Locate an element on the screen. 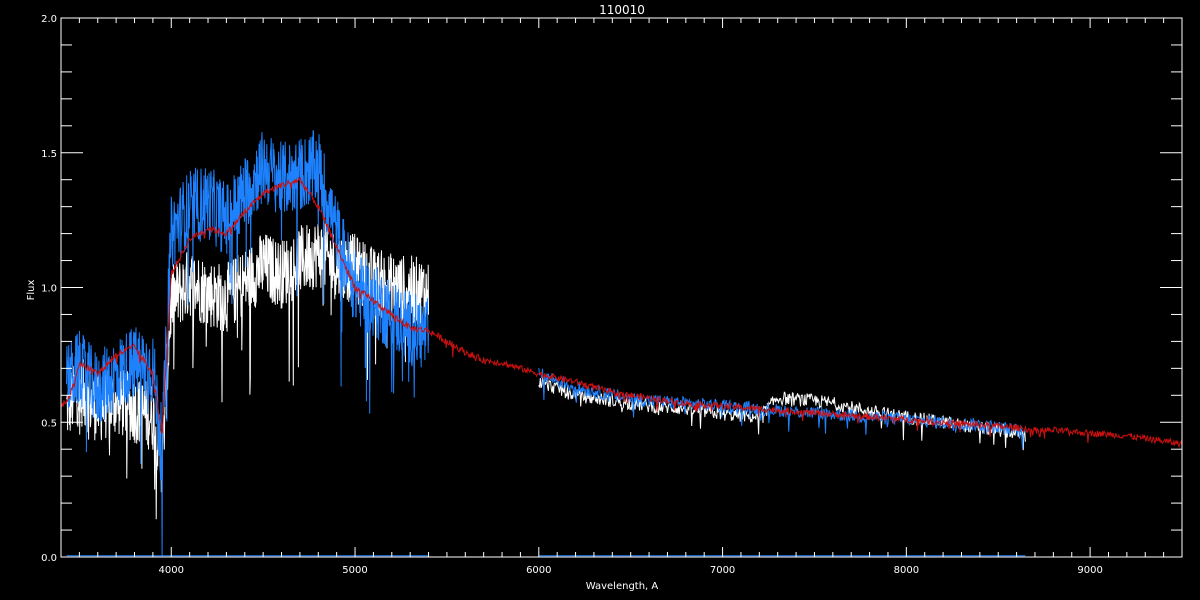 The image size is (1200, 600). x-tick-label: 7000 is located at coordinates (722, 570).